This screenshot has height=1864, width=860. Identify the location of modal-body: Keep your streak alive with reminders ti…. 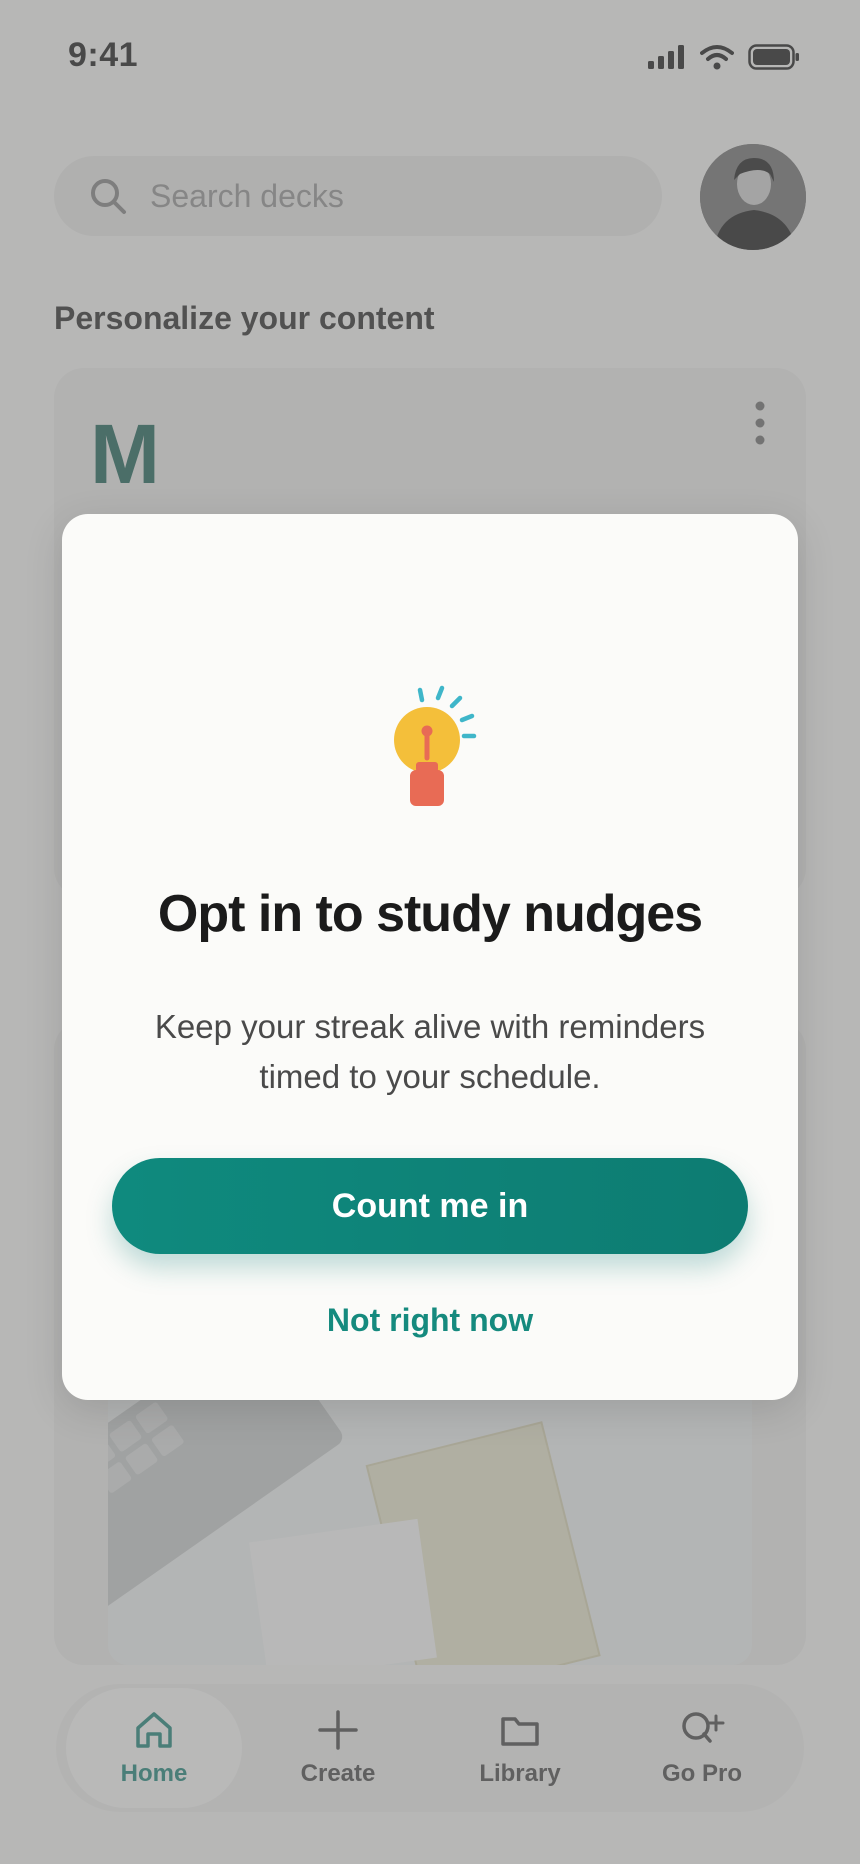
(430, 1051).